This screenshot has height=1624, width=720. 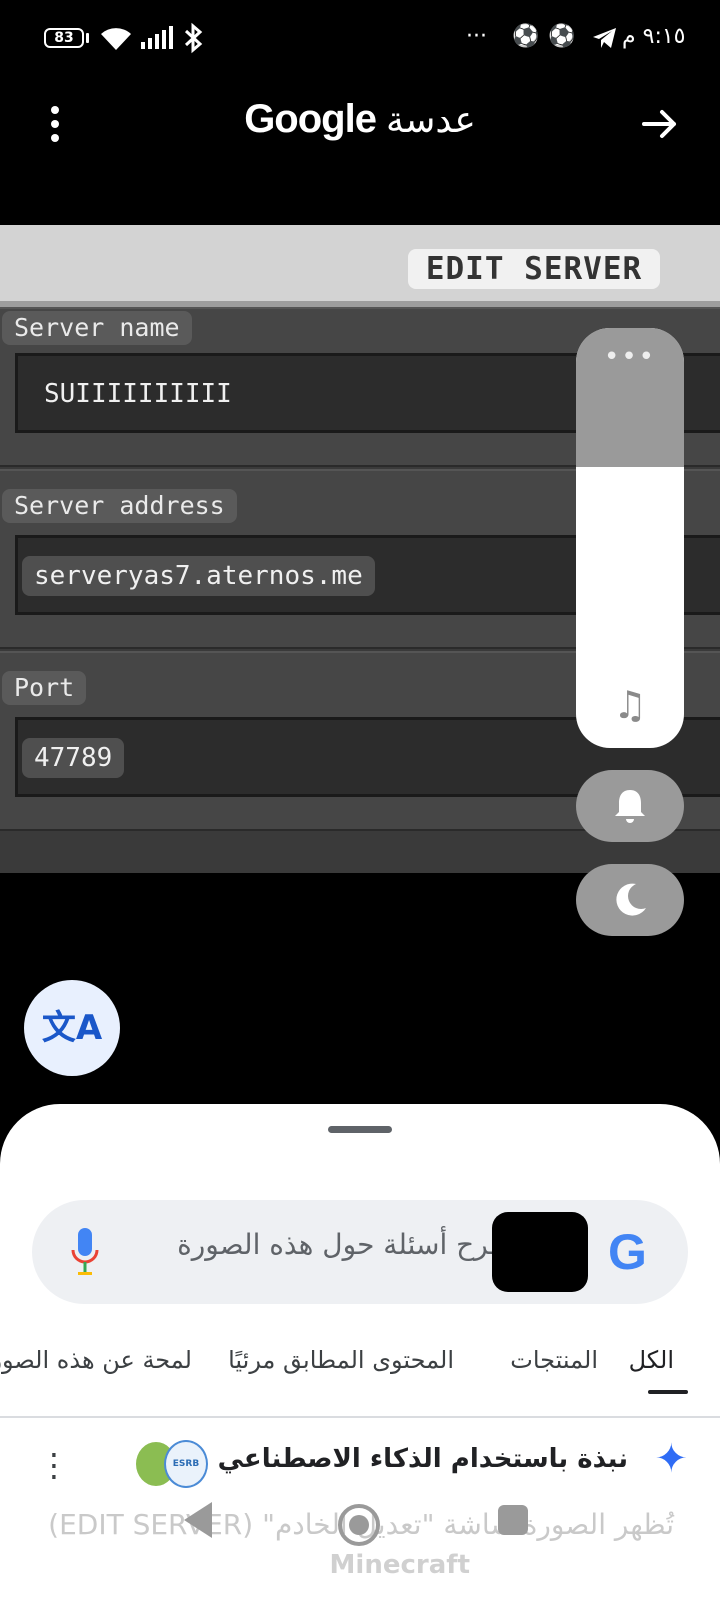 I want to click on sheet-drag-handle, so click(x=360, y=1129).